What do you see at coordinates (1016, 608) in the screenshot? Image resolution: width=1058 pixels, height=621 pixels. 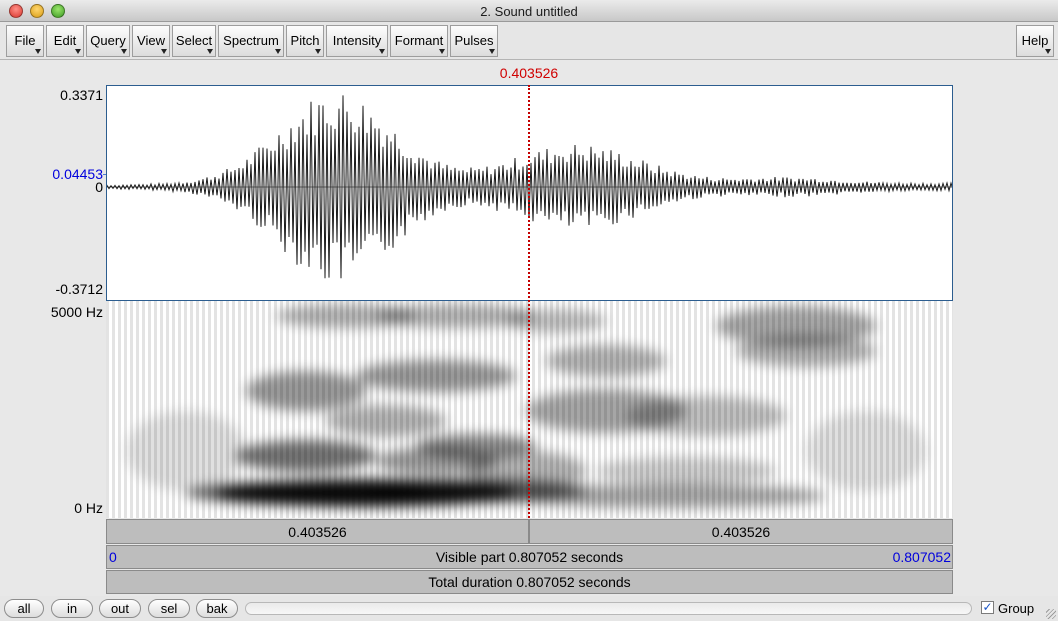 I see `group-label: Group` at bounding box center [1016, 608].